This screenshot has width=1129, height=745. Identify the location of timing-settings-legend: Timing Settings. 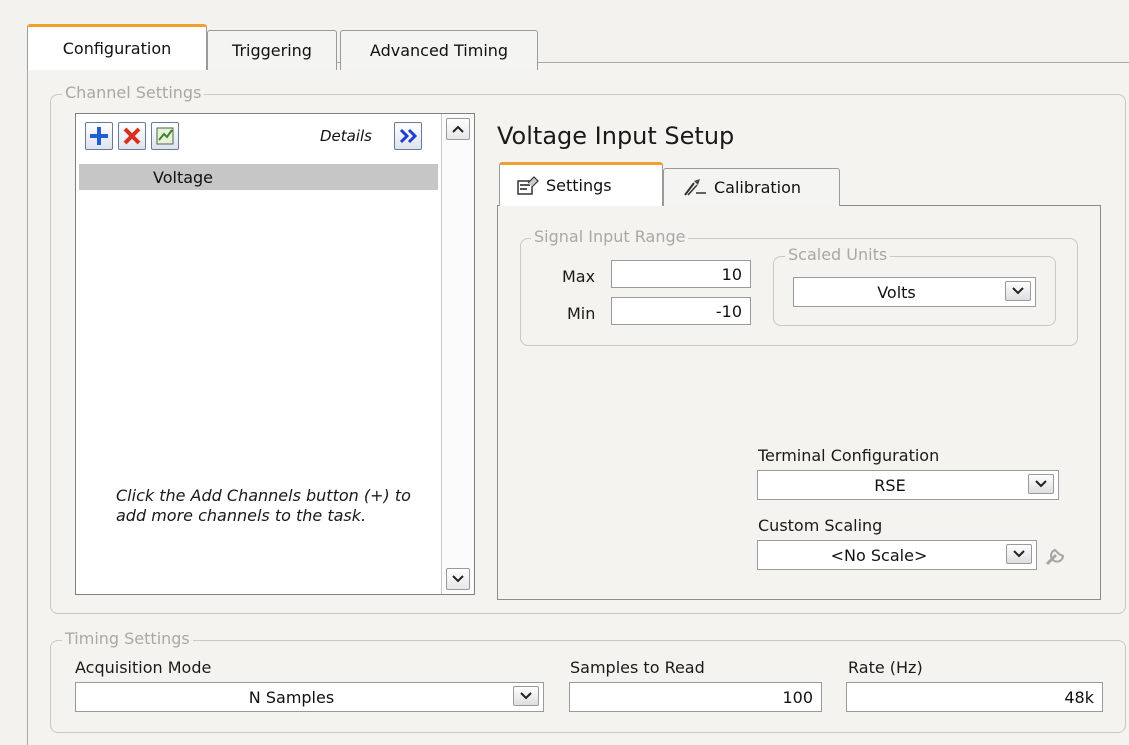
(127, 638).